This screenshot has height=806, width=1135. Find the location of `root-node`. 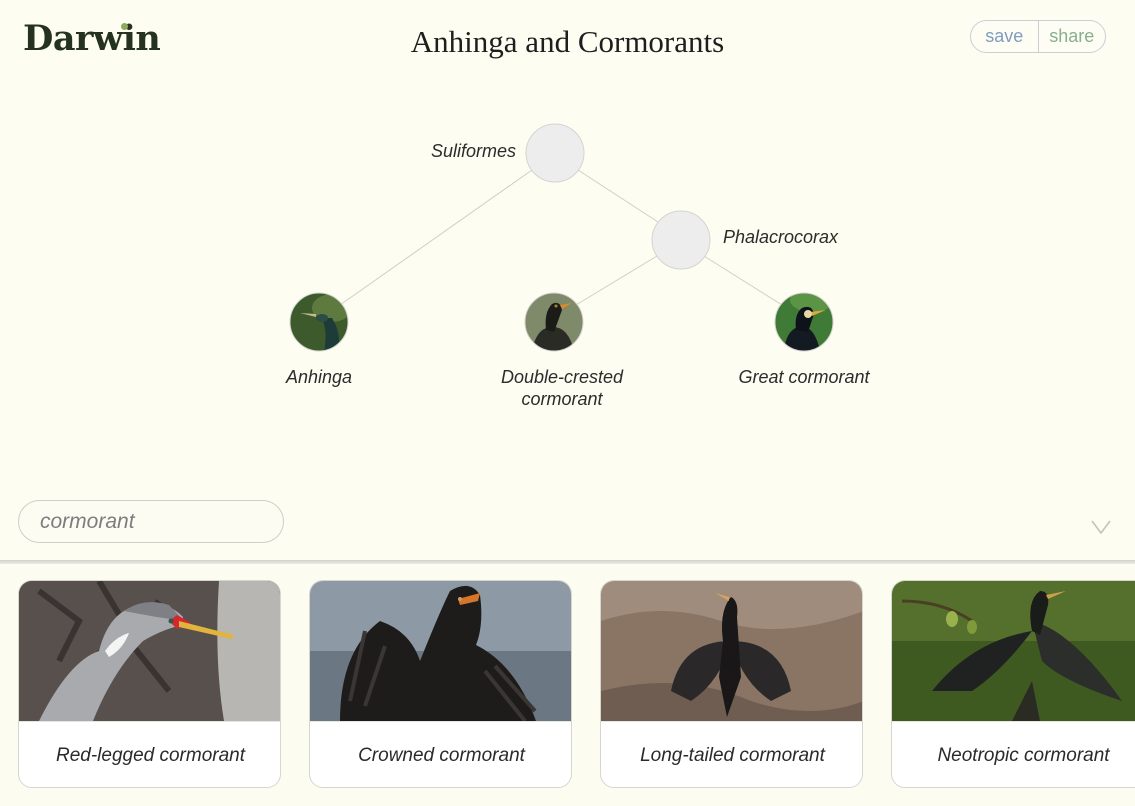

root-node is located at coordinates (555, 153).